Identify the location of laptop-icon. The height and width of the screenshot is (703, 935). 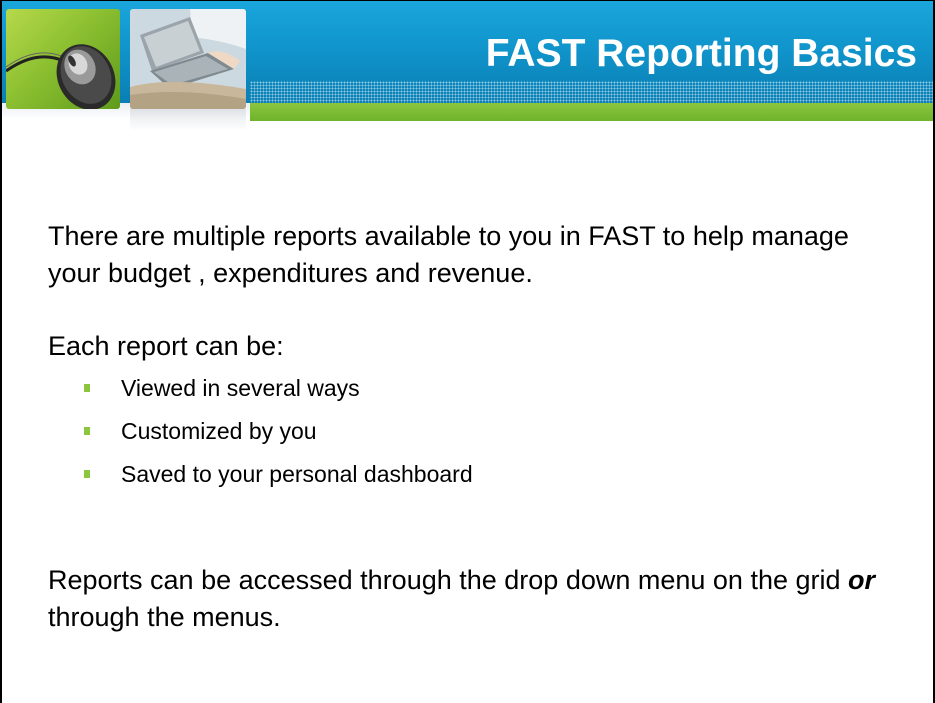
(188, 59).